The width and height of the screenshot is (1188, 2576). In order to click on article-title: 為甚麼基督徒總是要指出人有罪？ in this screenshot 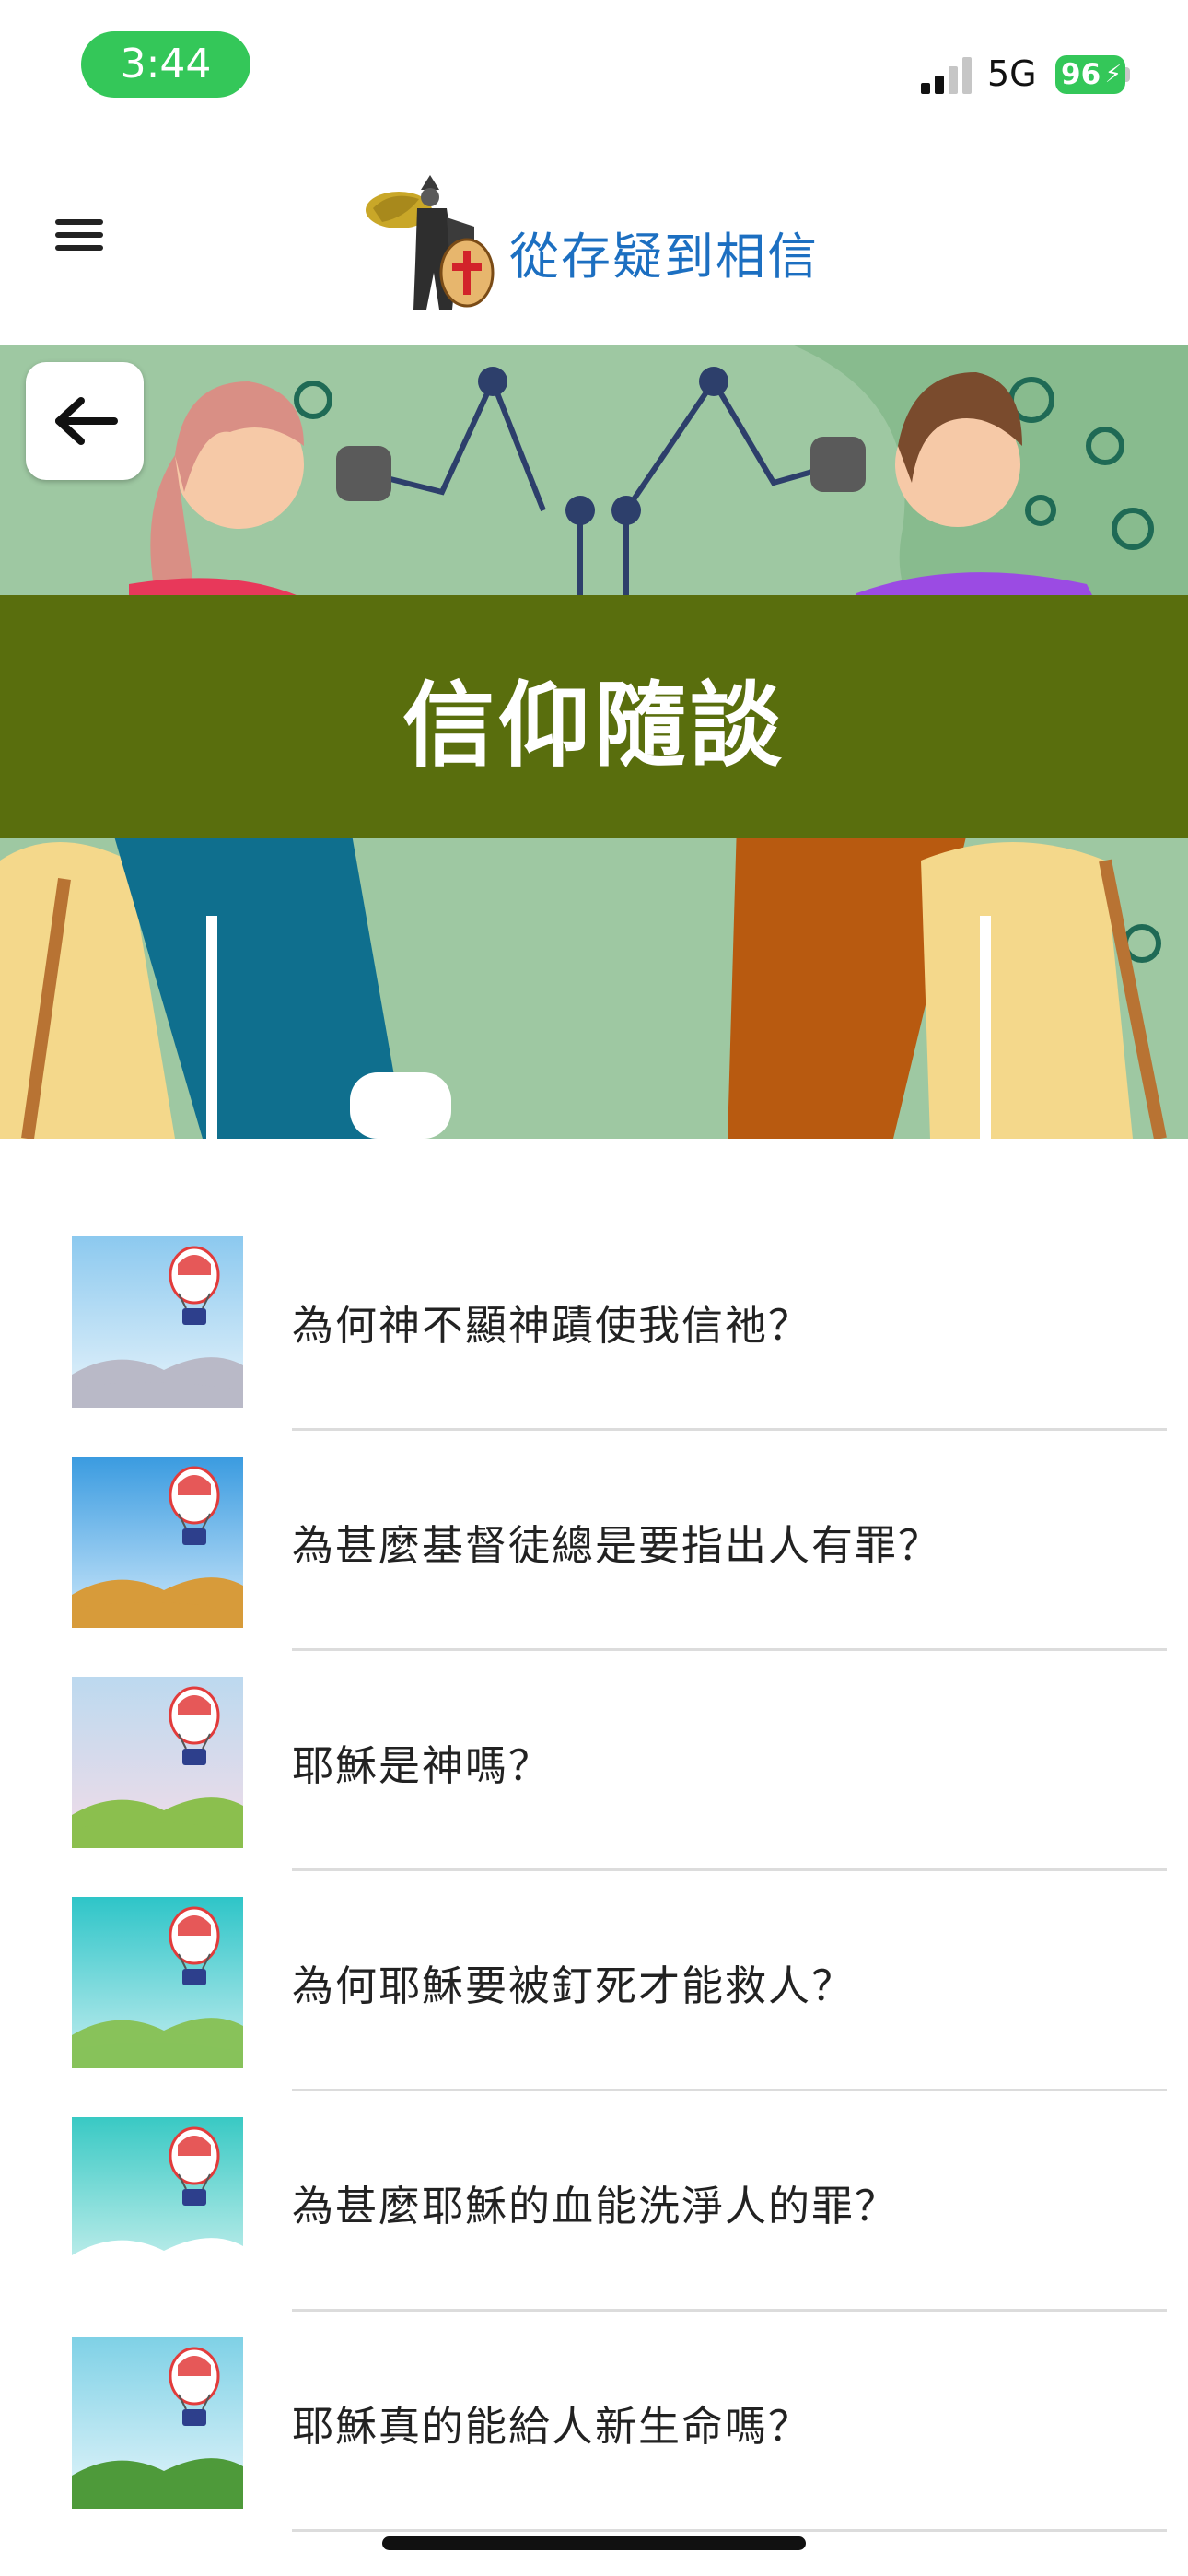, I will do `click(616, 1542)`.